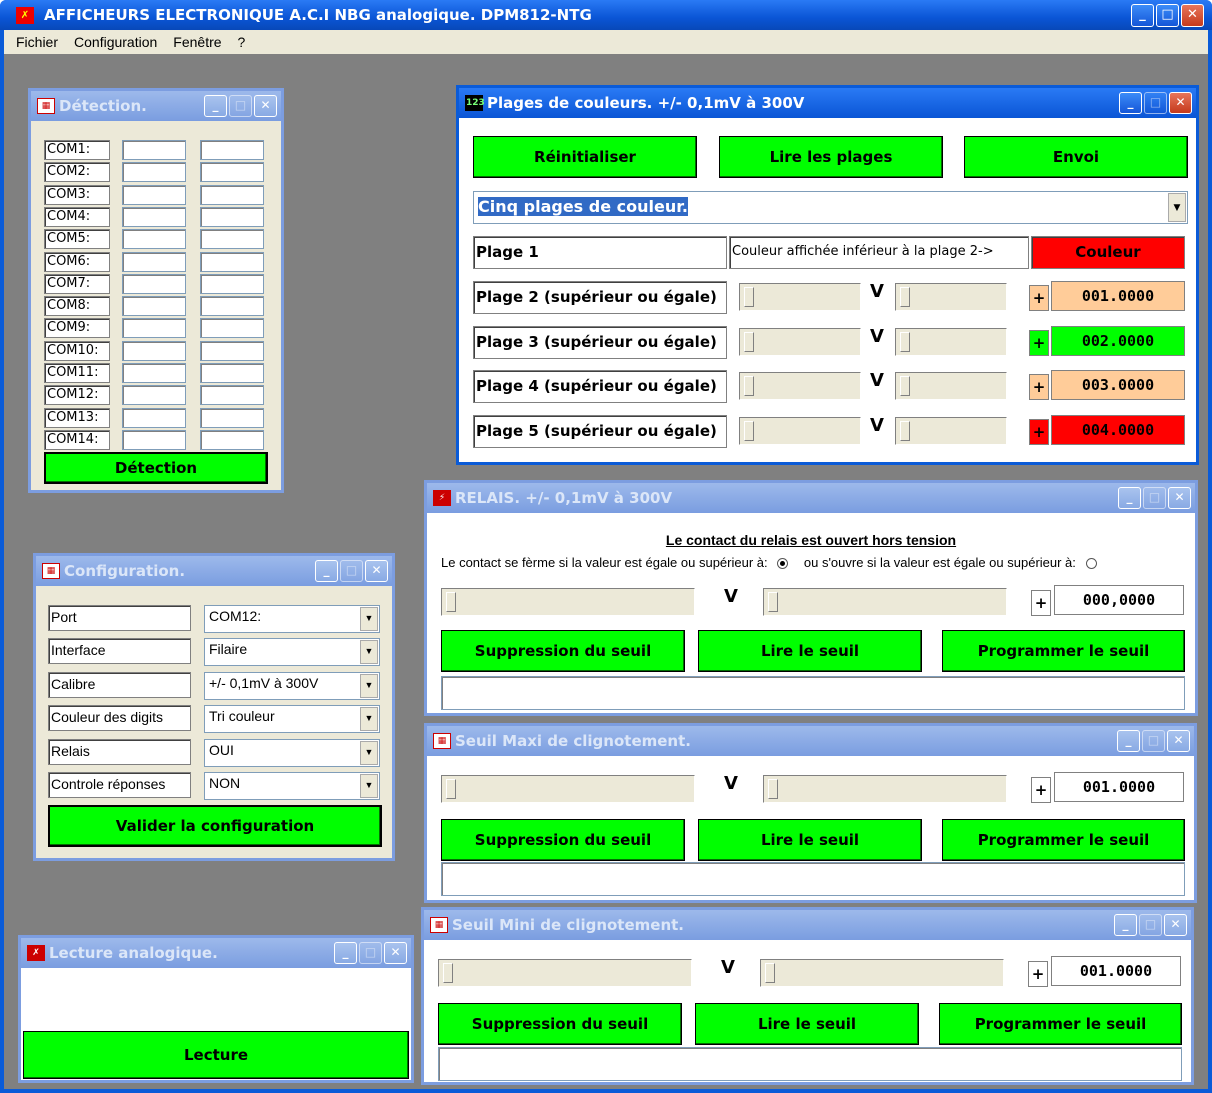  What do you see at coordinates (216, 1009) in the screenshot?
I see `lecture-window: ✗ Lecture analogique. _ □ ✕ Lecture` at bounding box center [216, 1009].